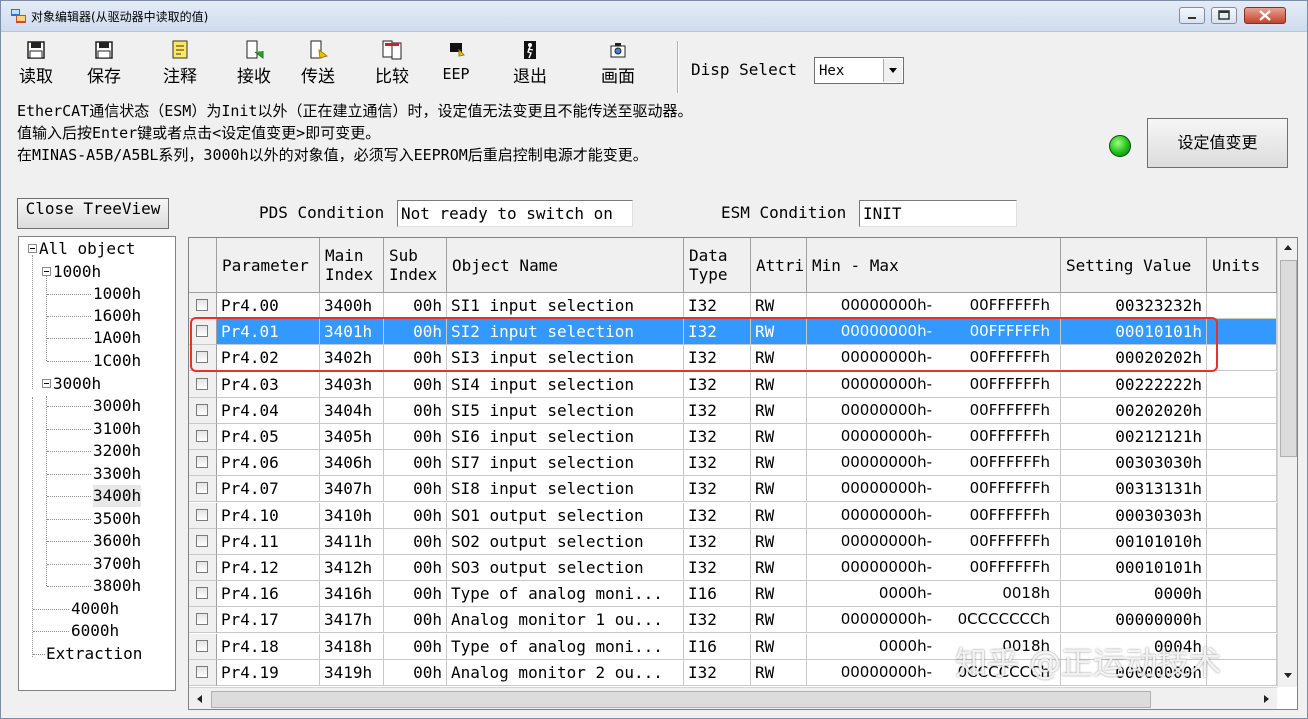 Image resolution: width=1308 pixels, height=719 pixels. Describe the element at coordinates (1192, 15) in the screenshot. I see `minimize-button` at that location.